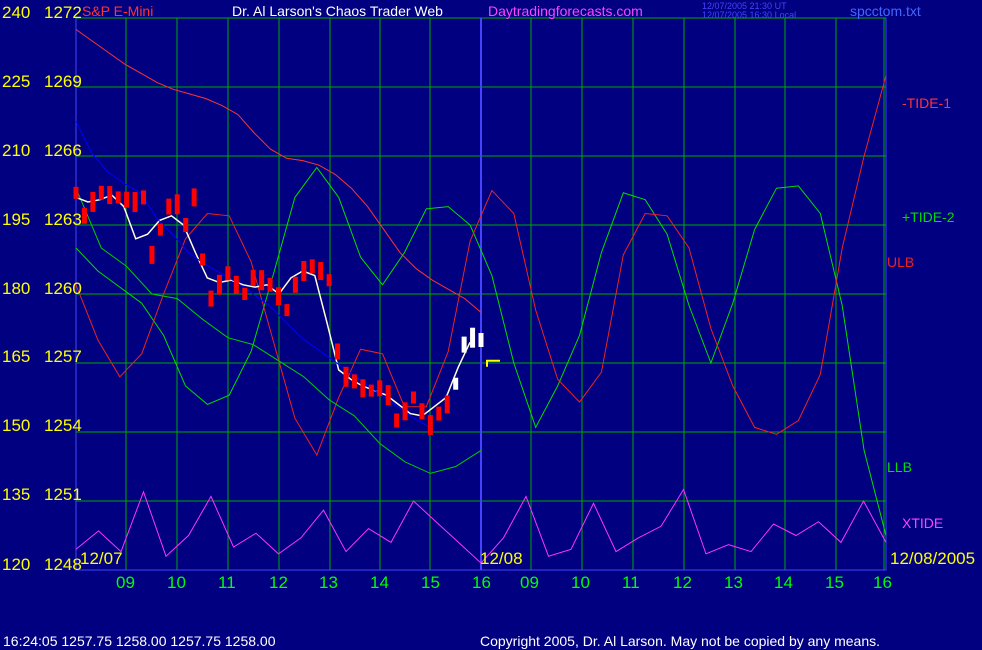 Image resolution: width=982 pixels, height=650 pixels. Describe the element at coordinates (16, 356) in the screenshot. I see `left-scale-label: 165` at that location.